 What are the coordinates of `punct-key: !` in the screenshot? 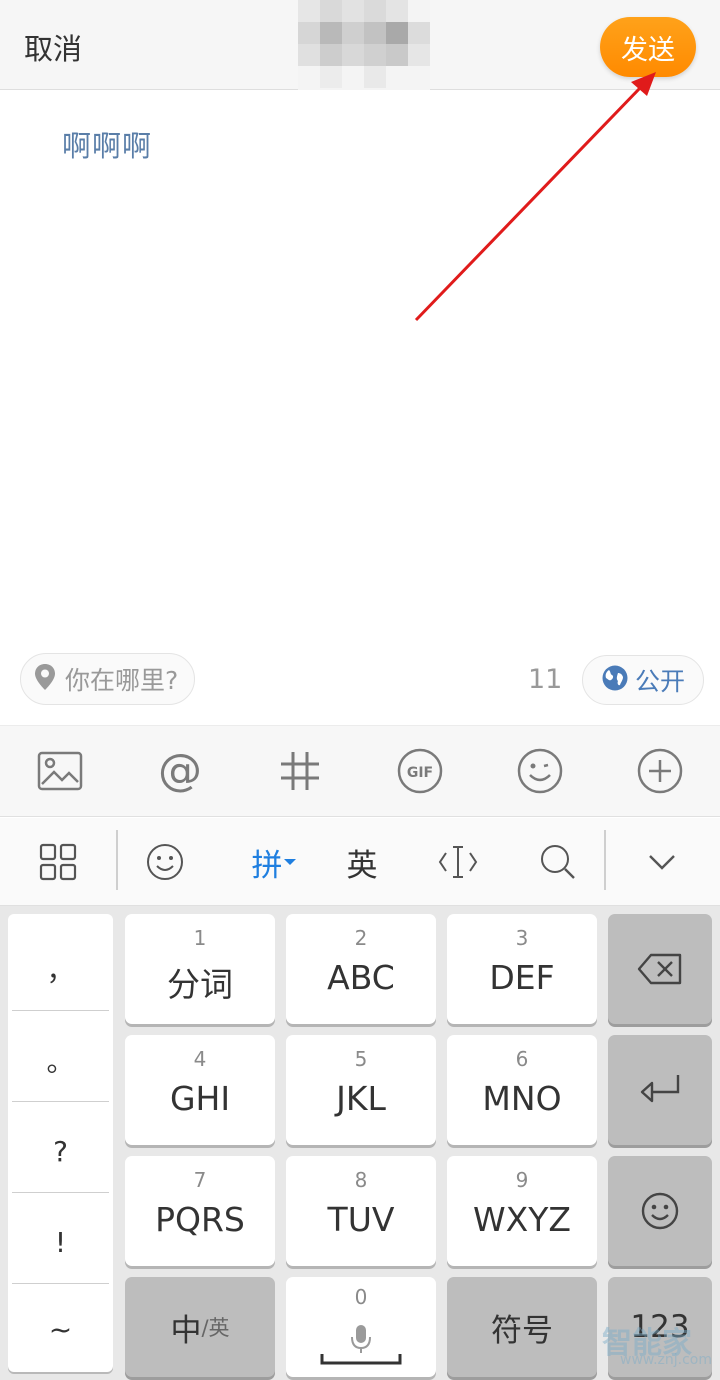 It's located at (60, 1242).